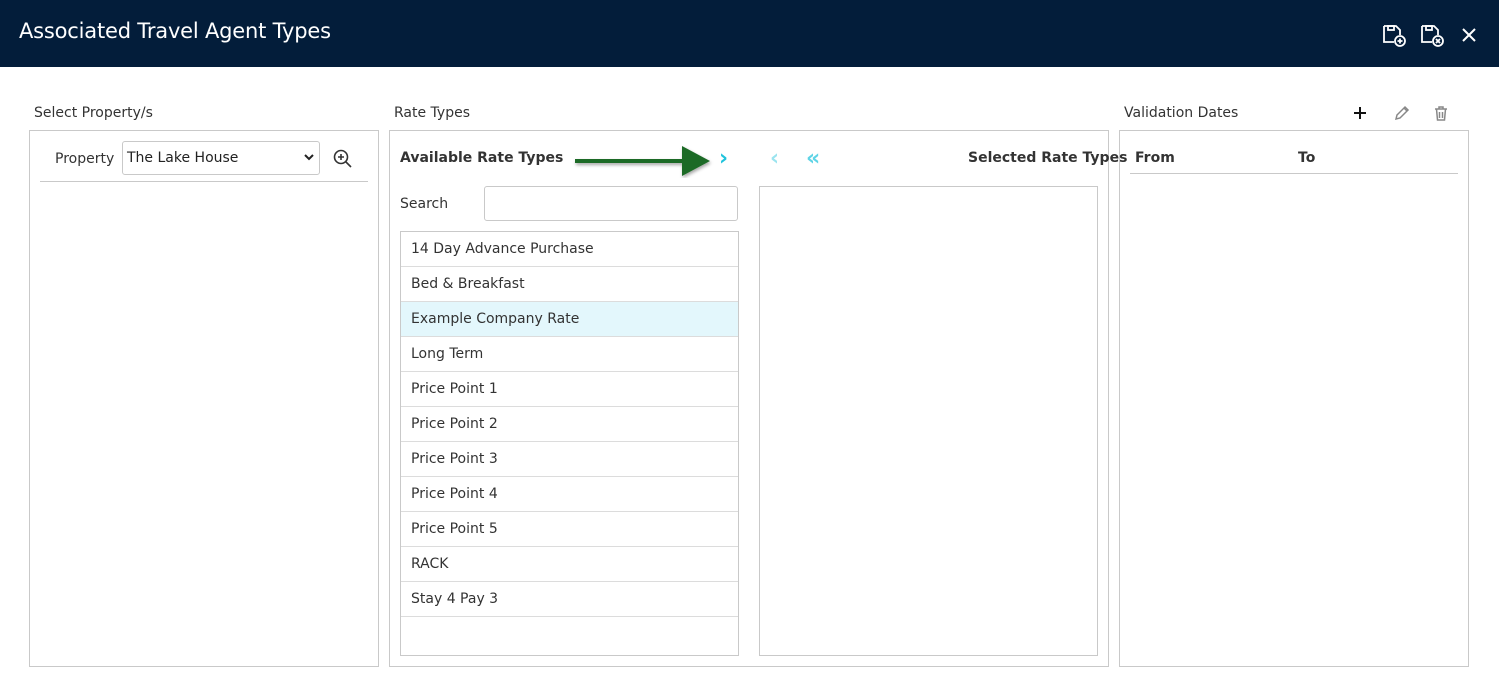 This screenshot has height=697, width=1499. Describe the element at coordinates (569, 599) in the screenshot. I see `list-item: Stay 4 Pay 3` at that location.